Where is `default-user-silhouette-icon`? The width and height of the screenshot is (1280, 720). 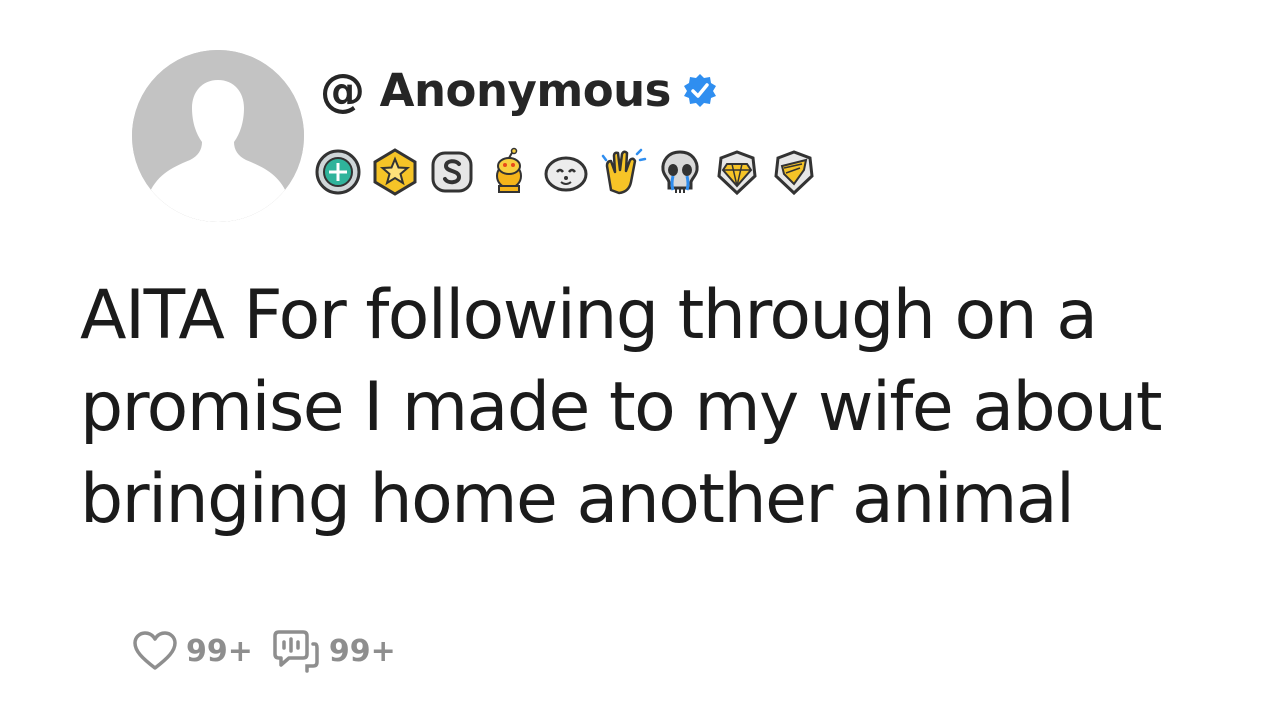 default-user-silhouette-icon is located at coordinates (218, 136).